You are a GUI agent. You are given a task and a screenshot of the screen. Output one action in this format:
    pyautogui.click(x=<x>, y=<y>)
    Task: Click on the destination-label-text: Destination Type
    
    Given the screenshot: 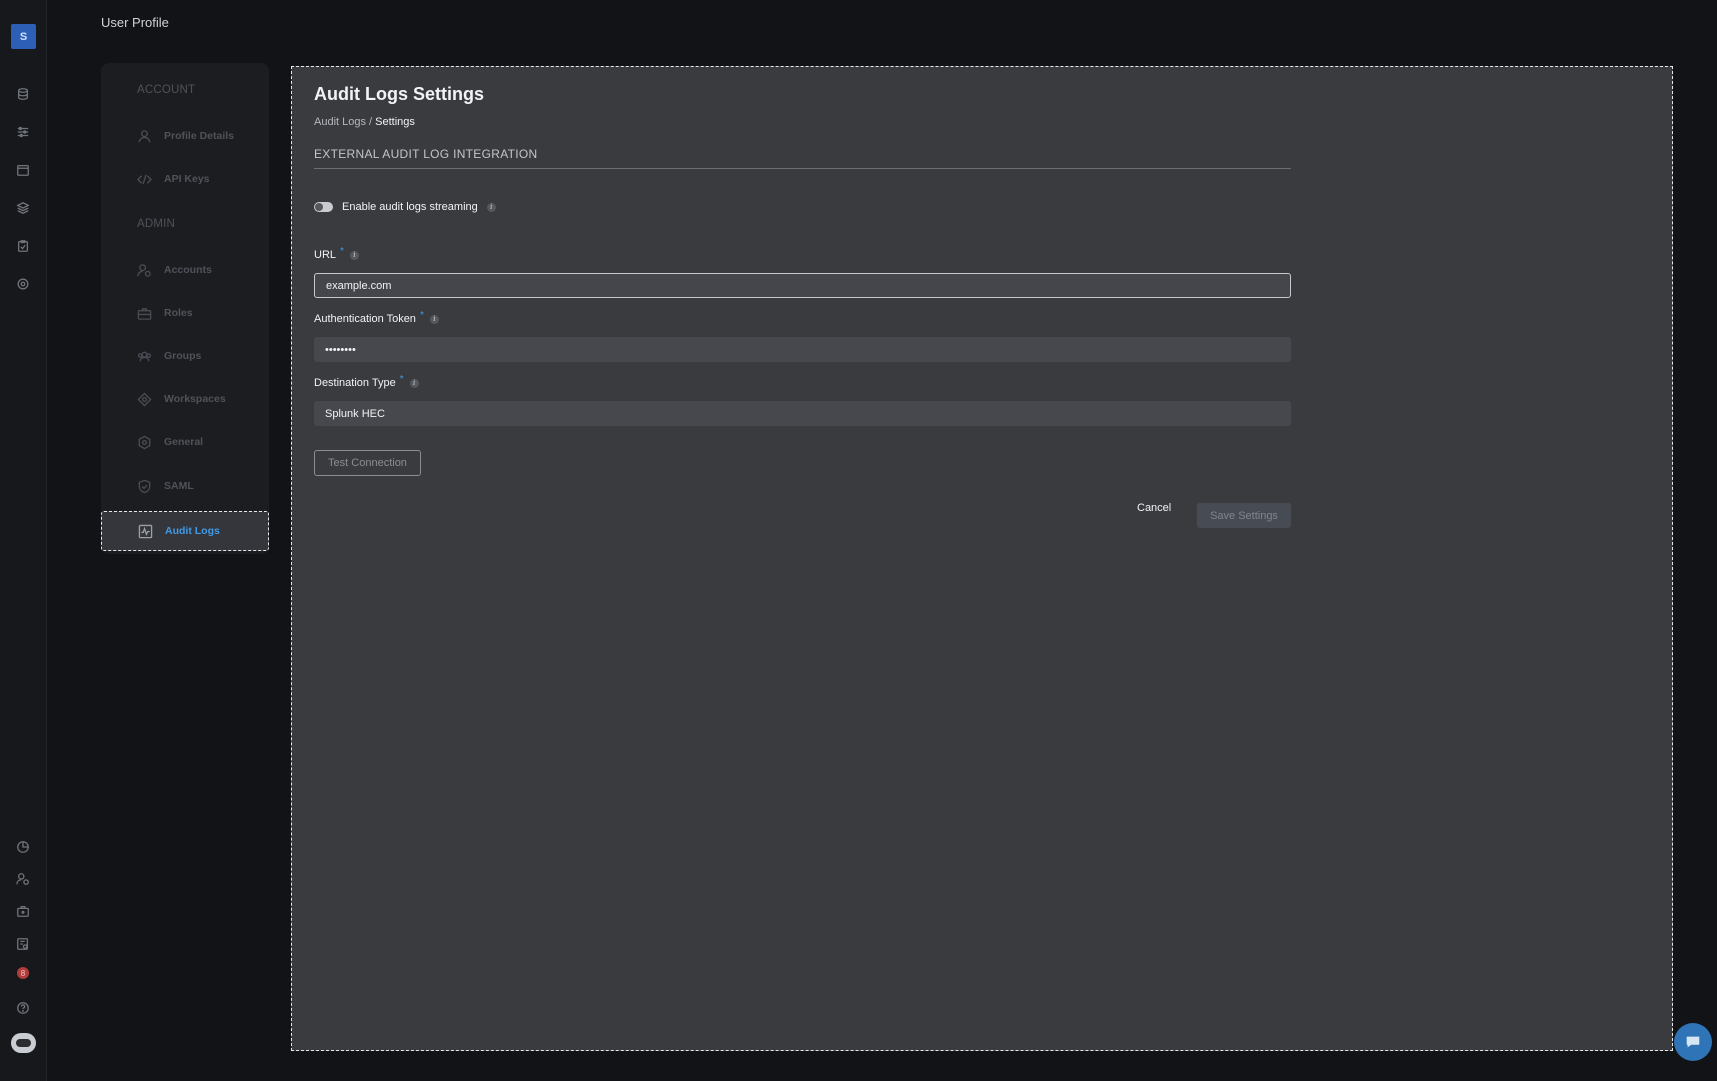 What is the action you would take?
    pyautogui.click(x=355, y=383)
    